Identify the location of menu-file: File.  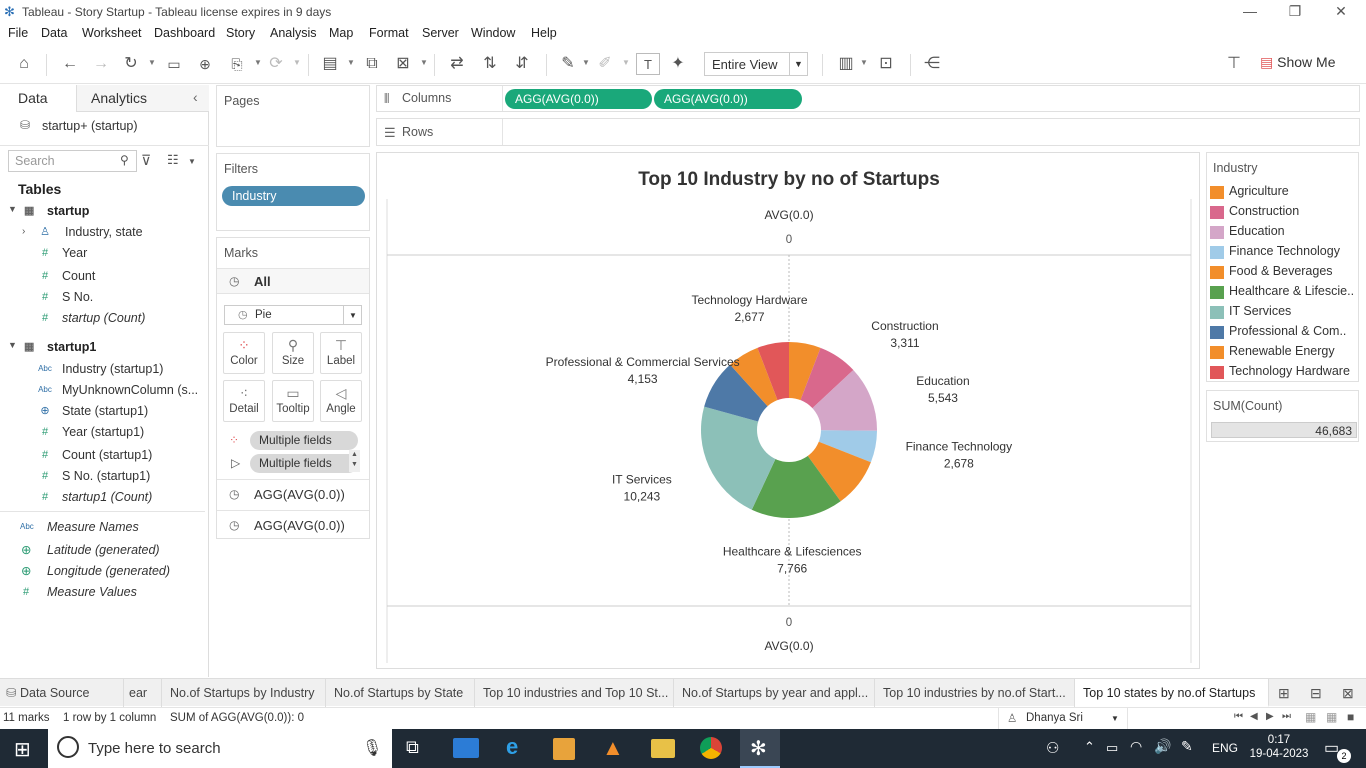
(18, 33).